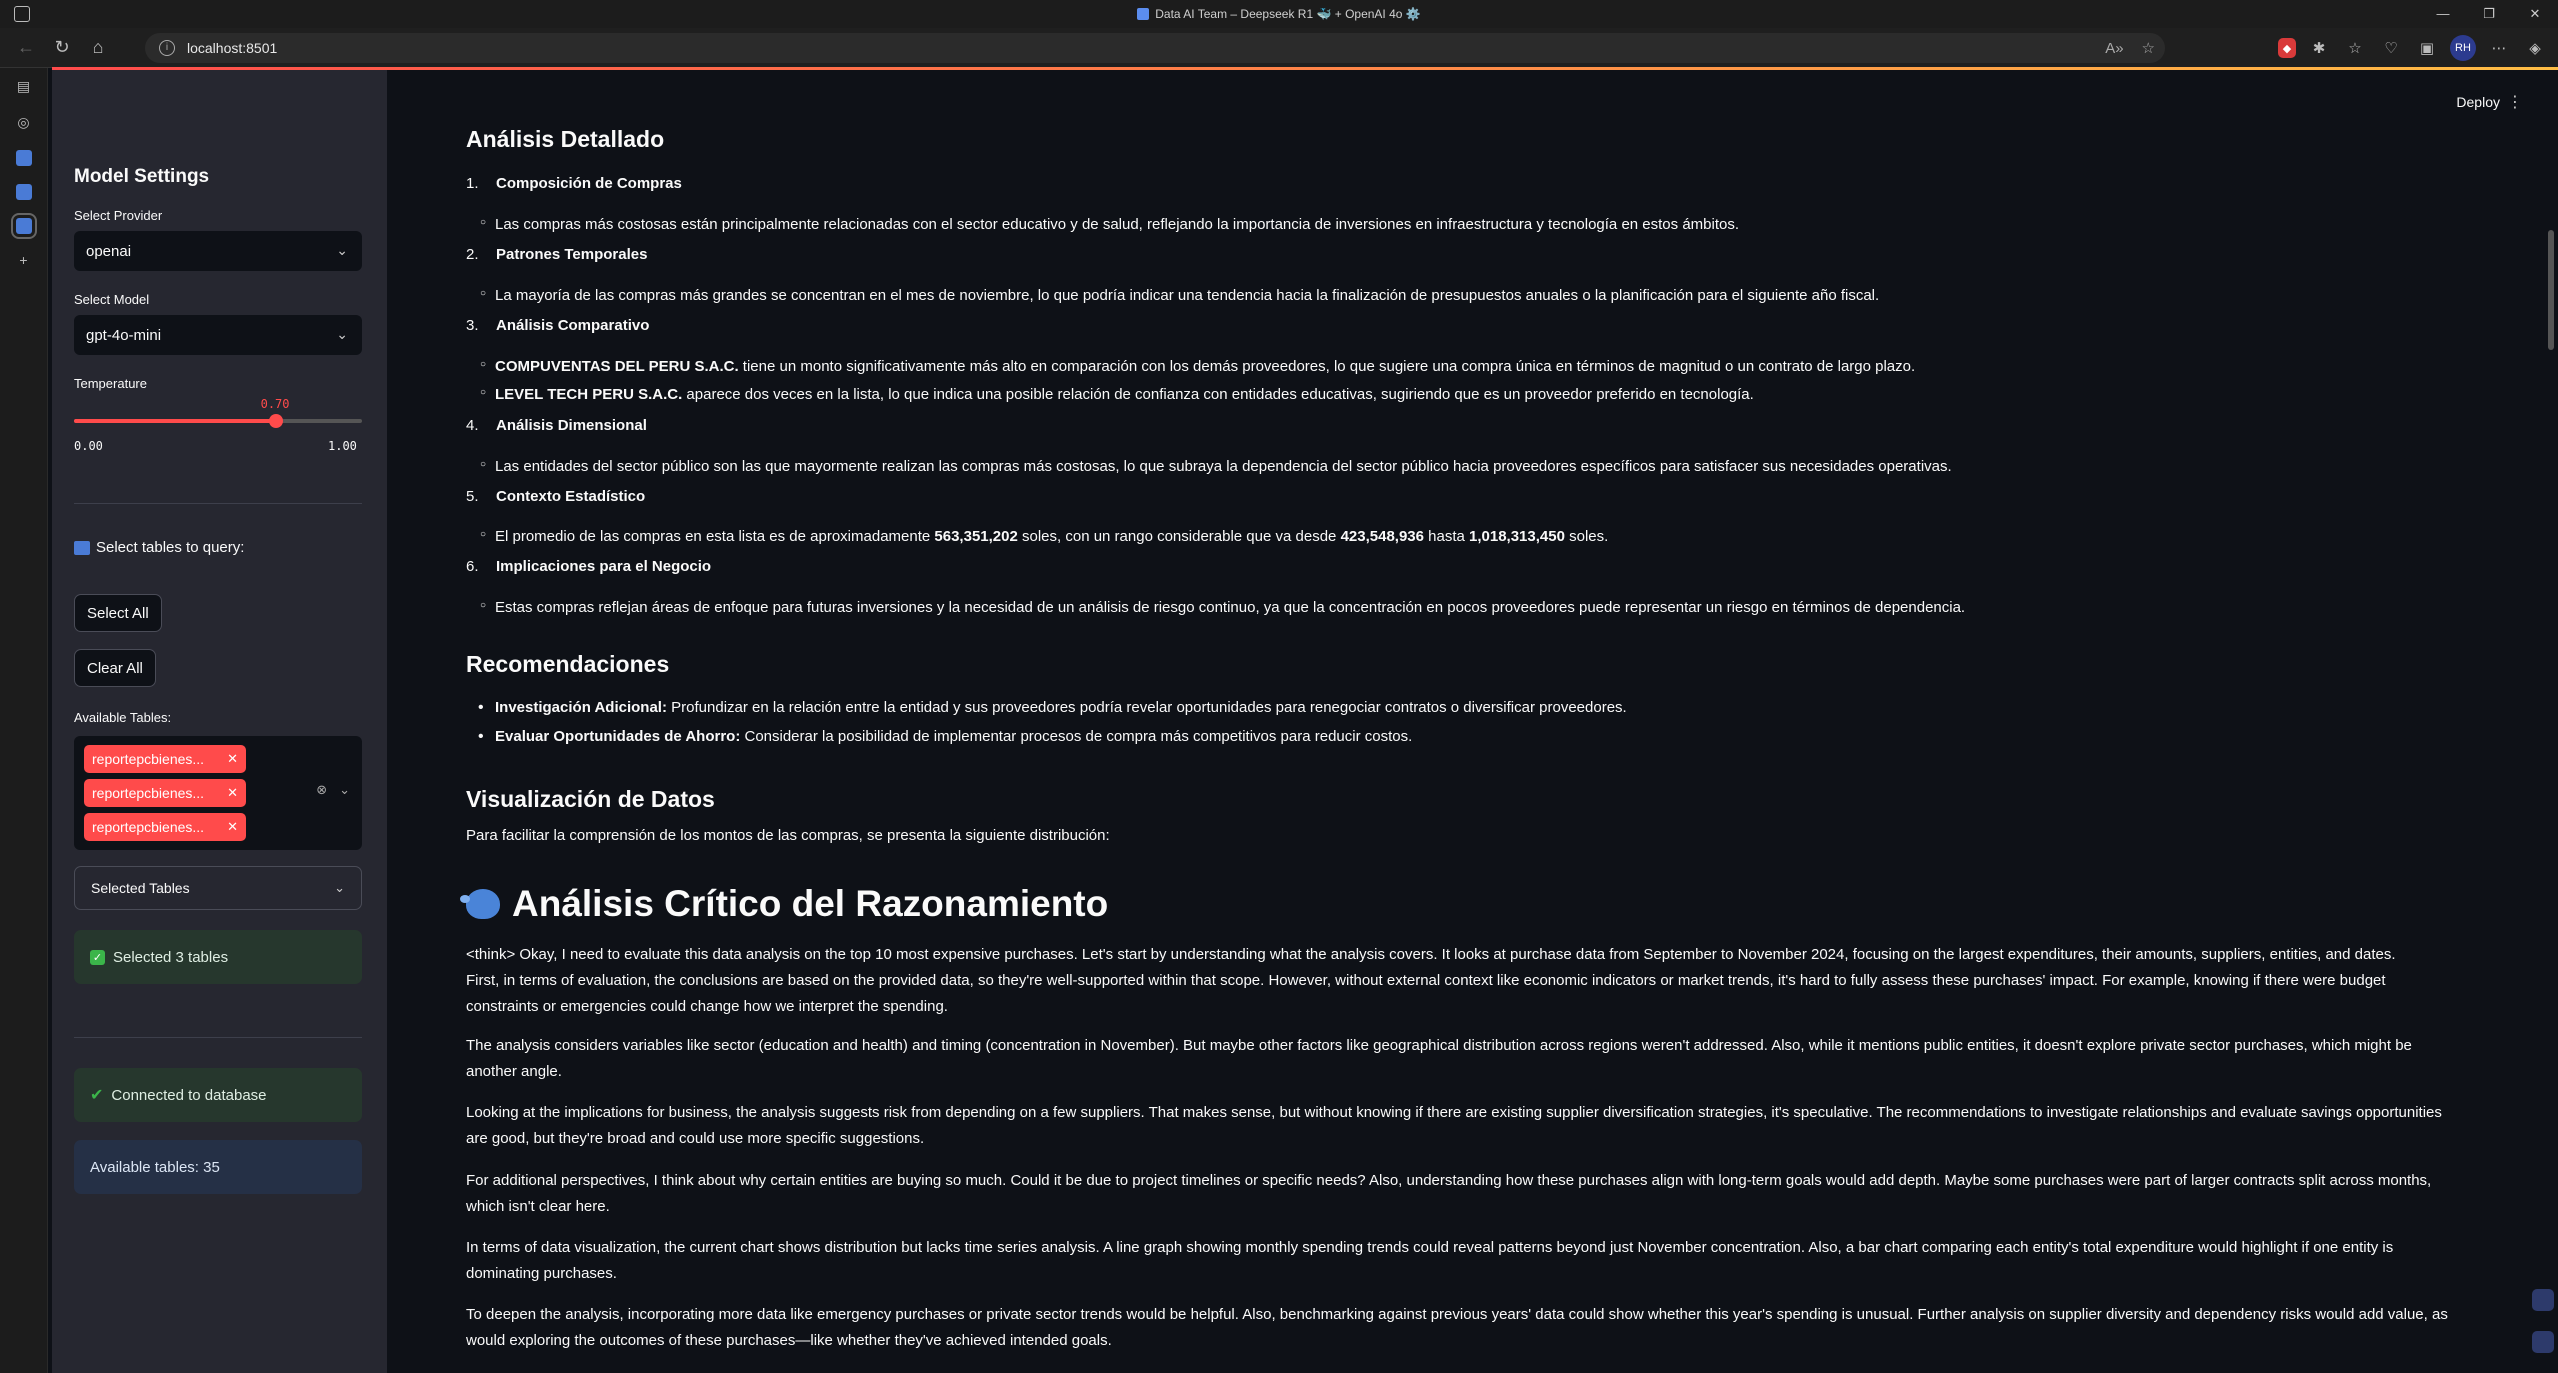 This screenshot has height=1373, width=2558. Describe the element at coordinates (140, 888) in the screenshot. I see `expander-label: Selected Tables` at that location.